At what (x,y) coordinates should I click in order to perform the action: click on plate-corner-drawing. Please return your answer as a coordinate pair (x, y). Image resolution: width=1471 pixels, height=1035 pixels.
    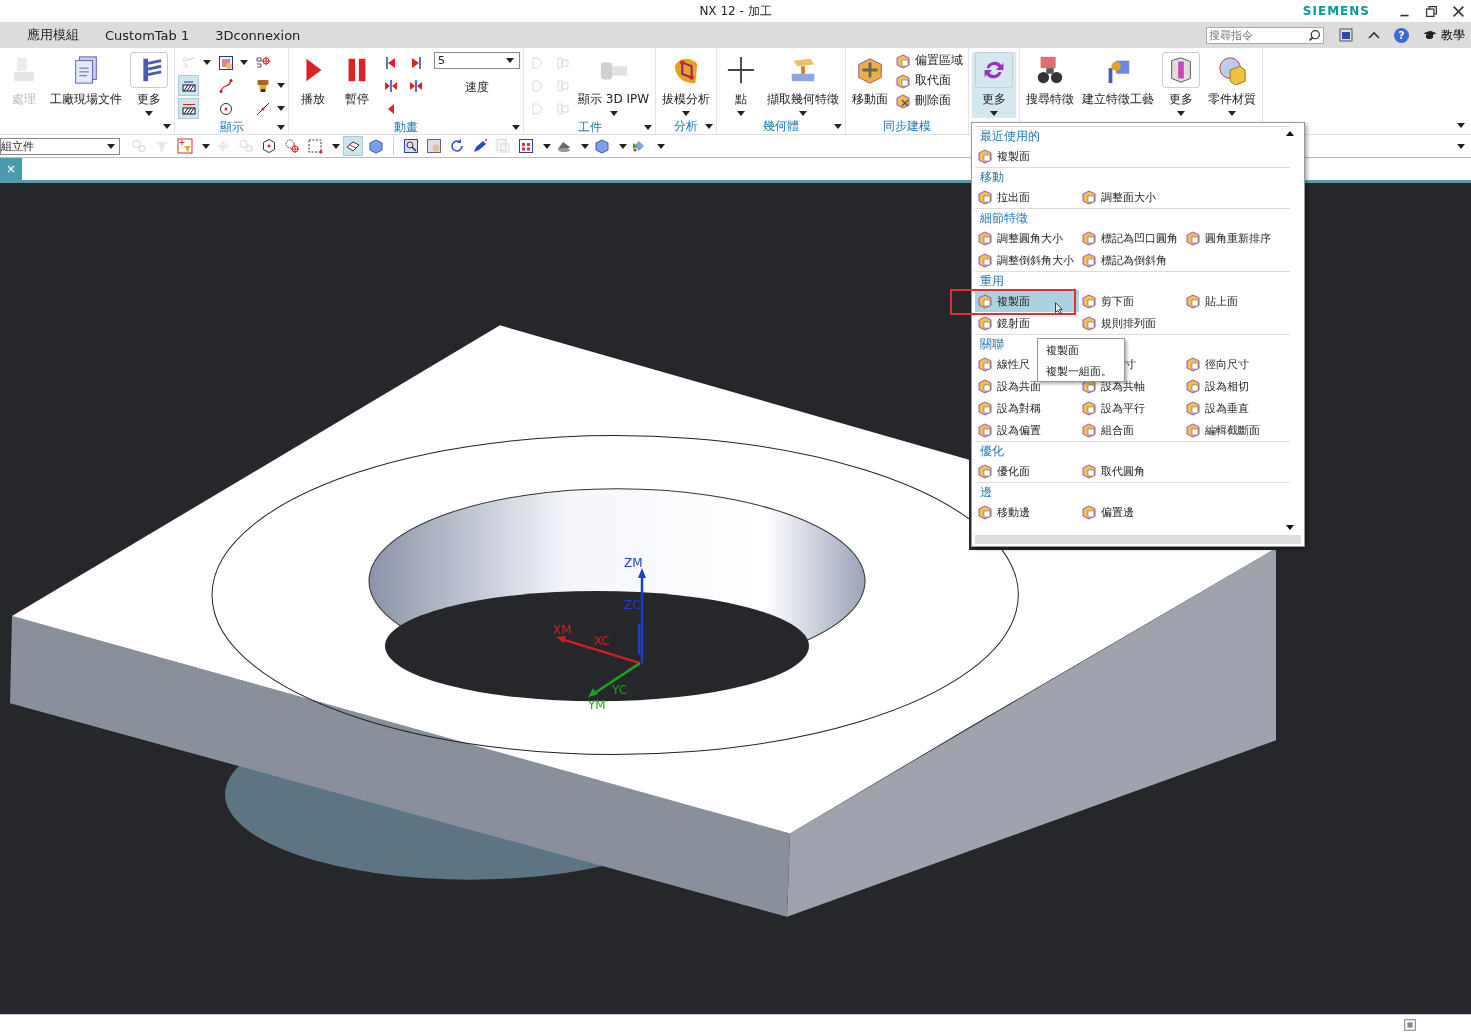
    Looking at the image, I should click on (1031, 733).